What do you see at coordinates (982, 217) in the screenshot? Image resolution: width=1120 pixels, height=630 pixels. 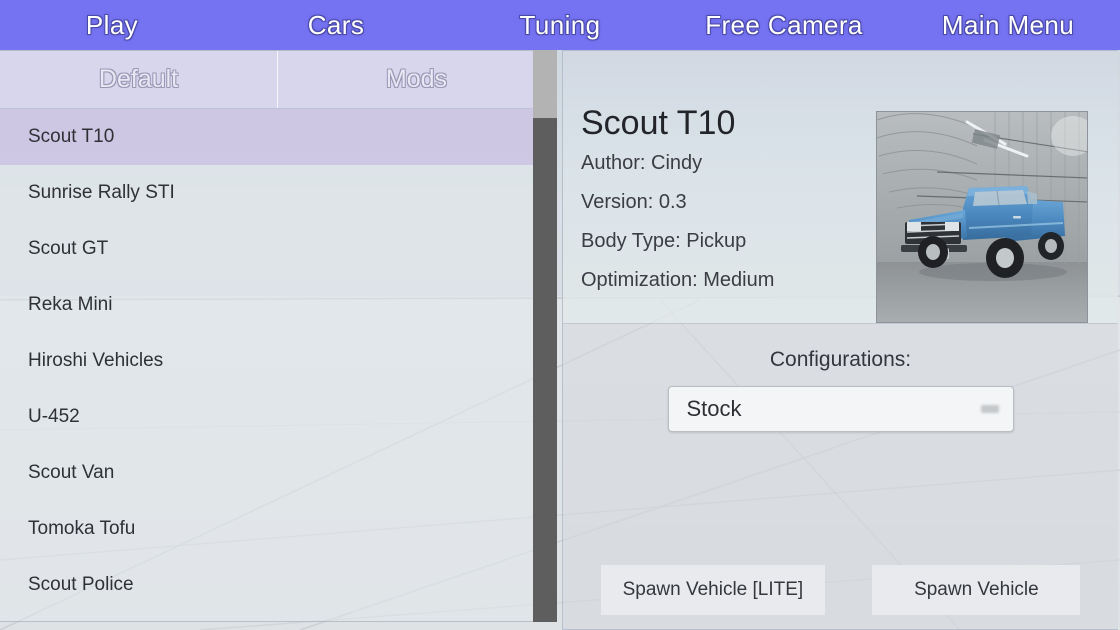 I see `vehicle-preview-thumbnail` at bounding box center [982, 217].